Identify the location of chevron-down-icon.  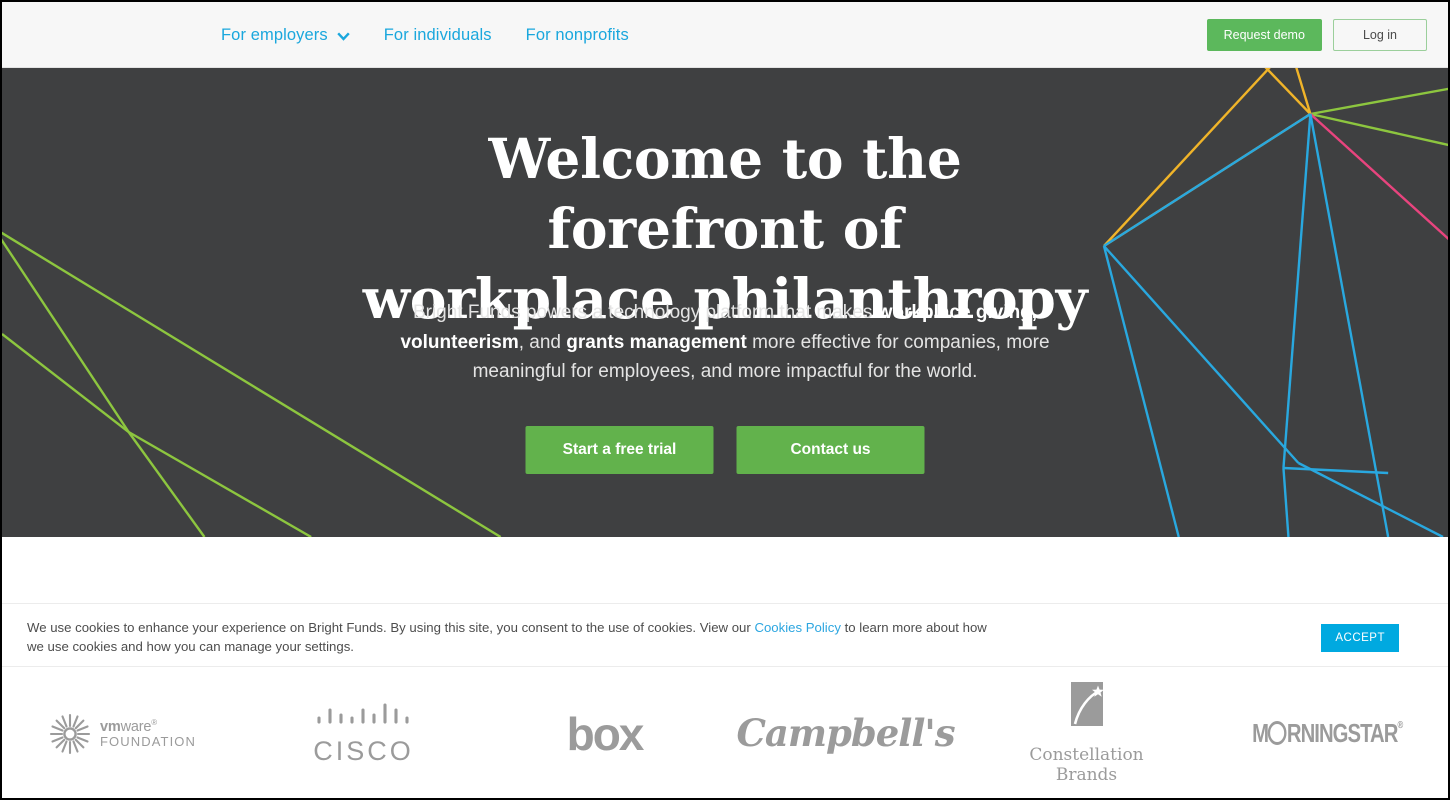
(343, 36).